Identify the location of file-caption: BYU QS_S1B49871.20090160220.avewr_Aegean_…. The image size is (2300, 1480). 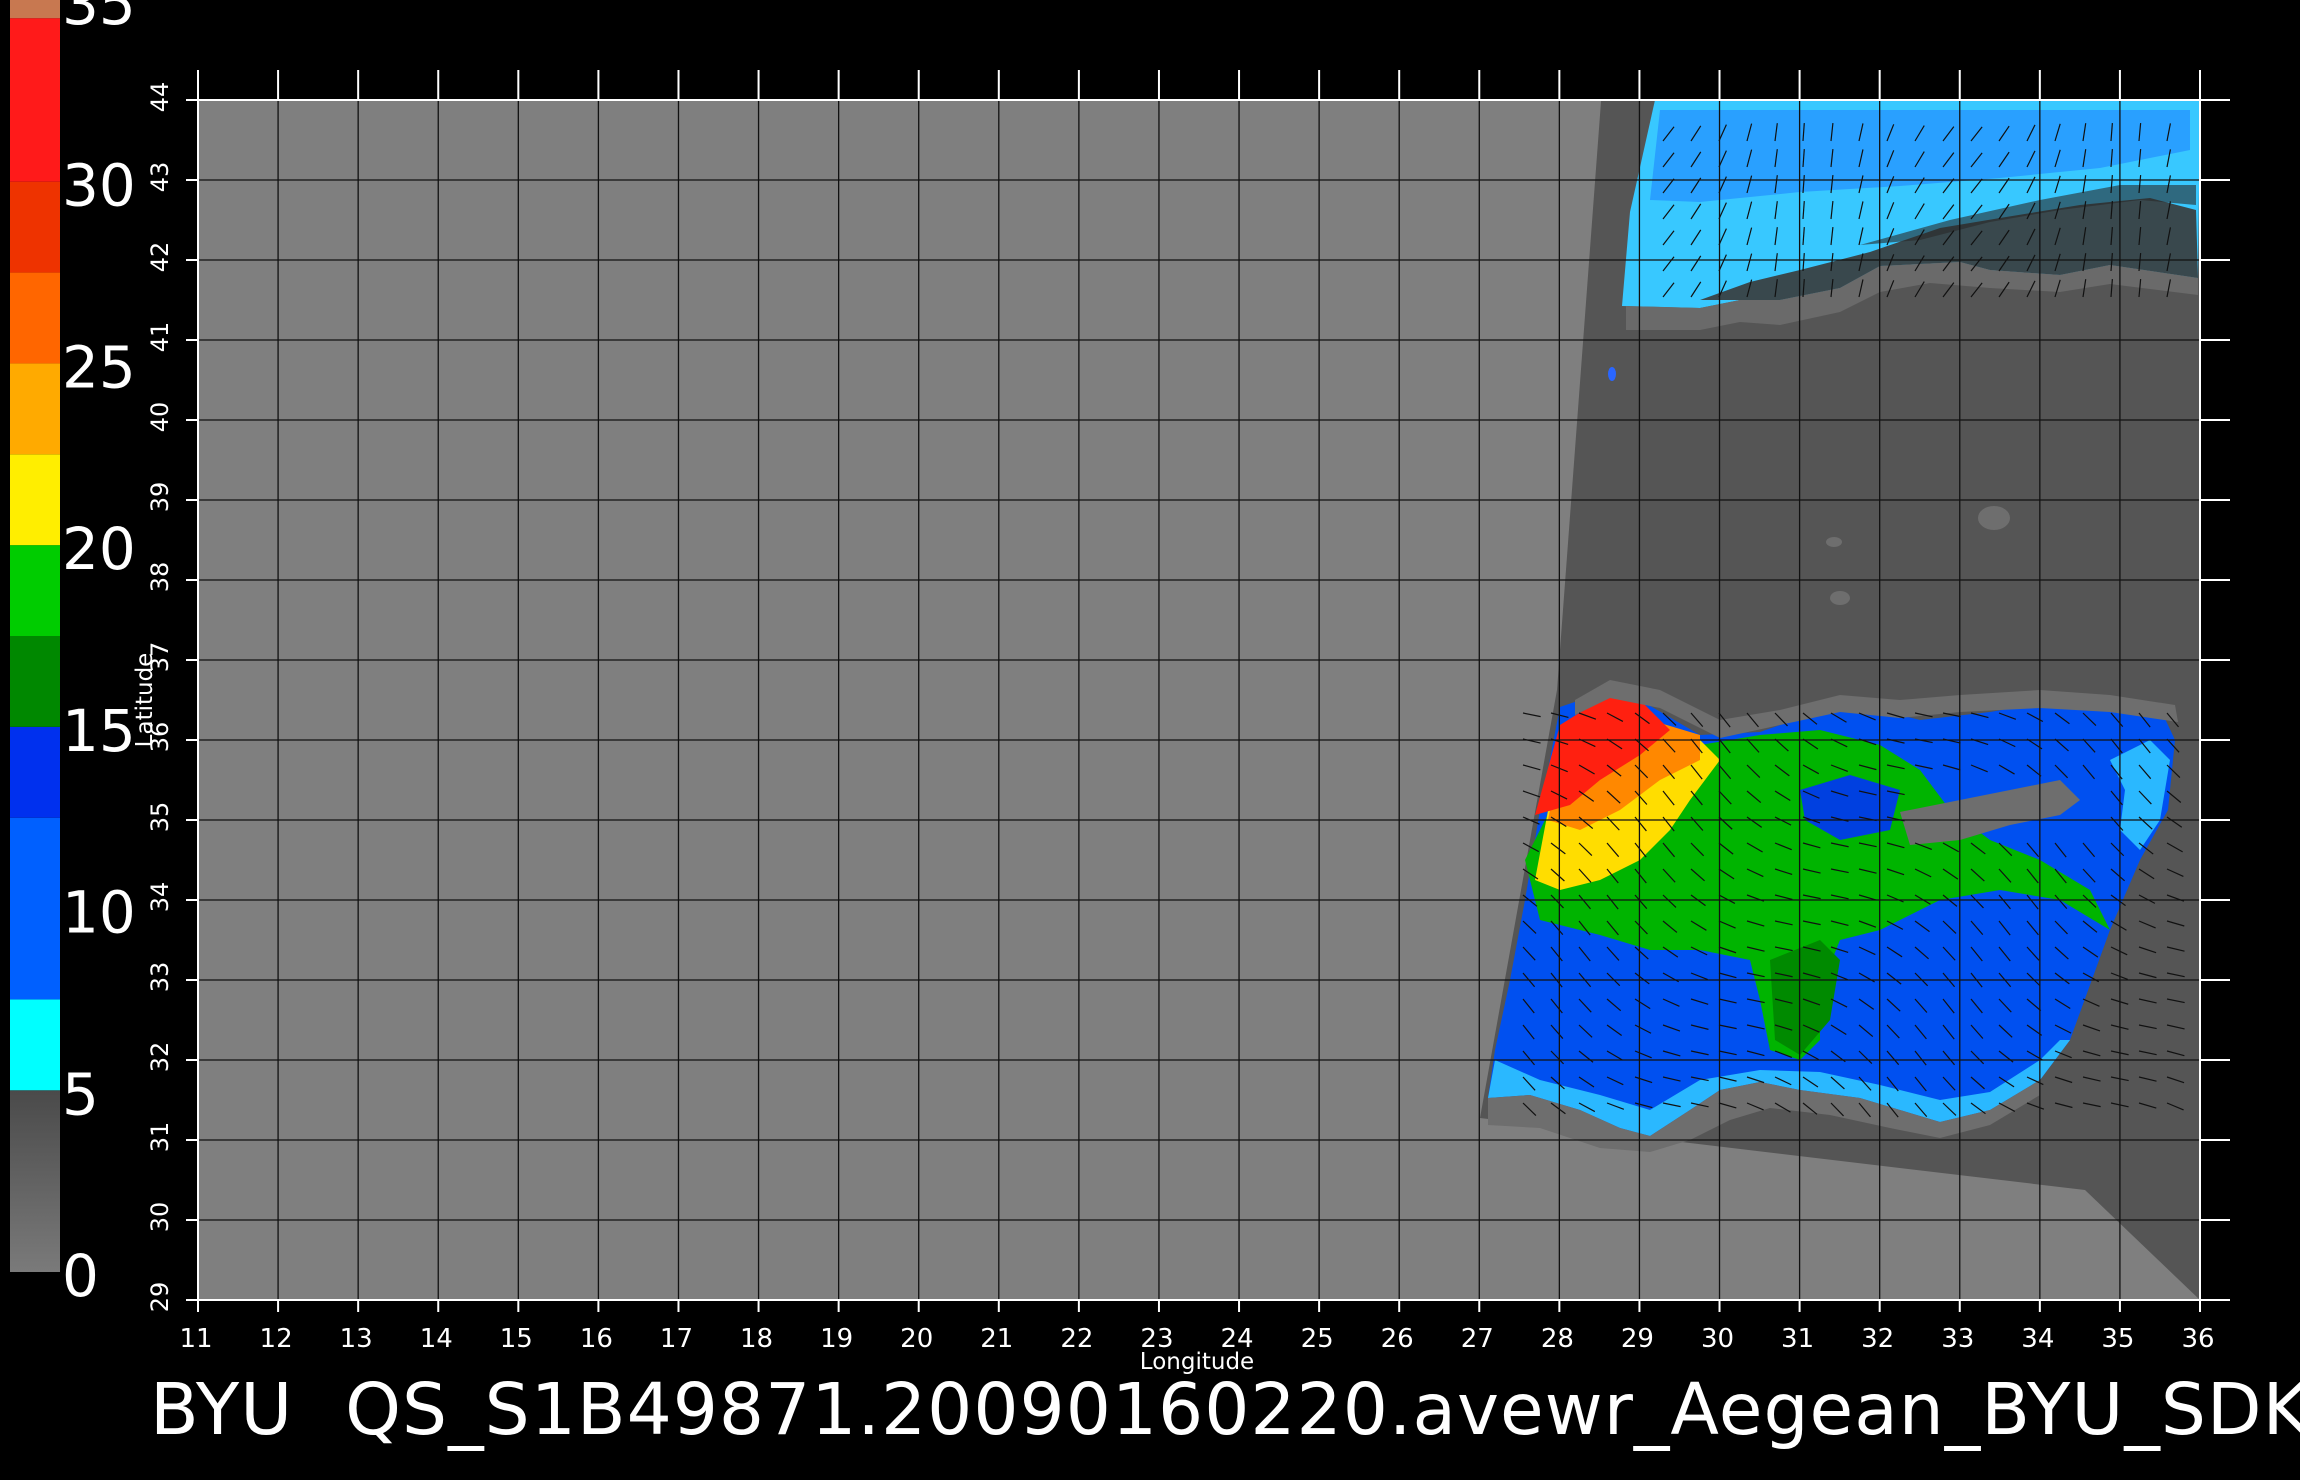
(1225, 1409).